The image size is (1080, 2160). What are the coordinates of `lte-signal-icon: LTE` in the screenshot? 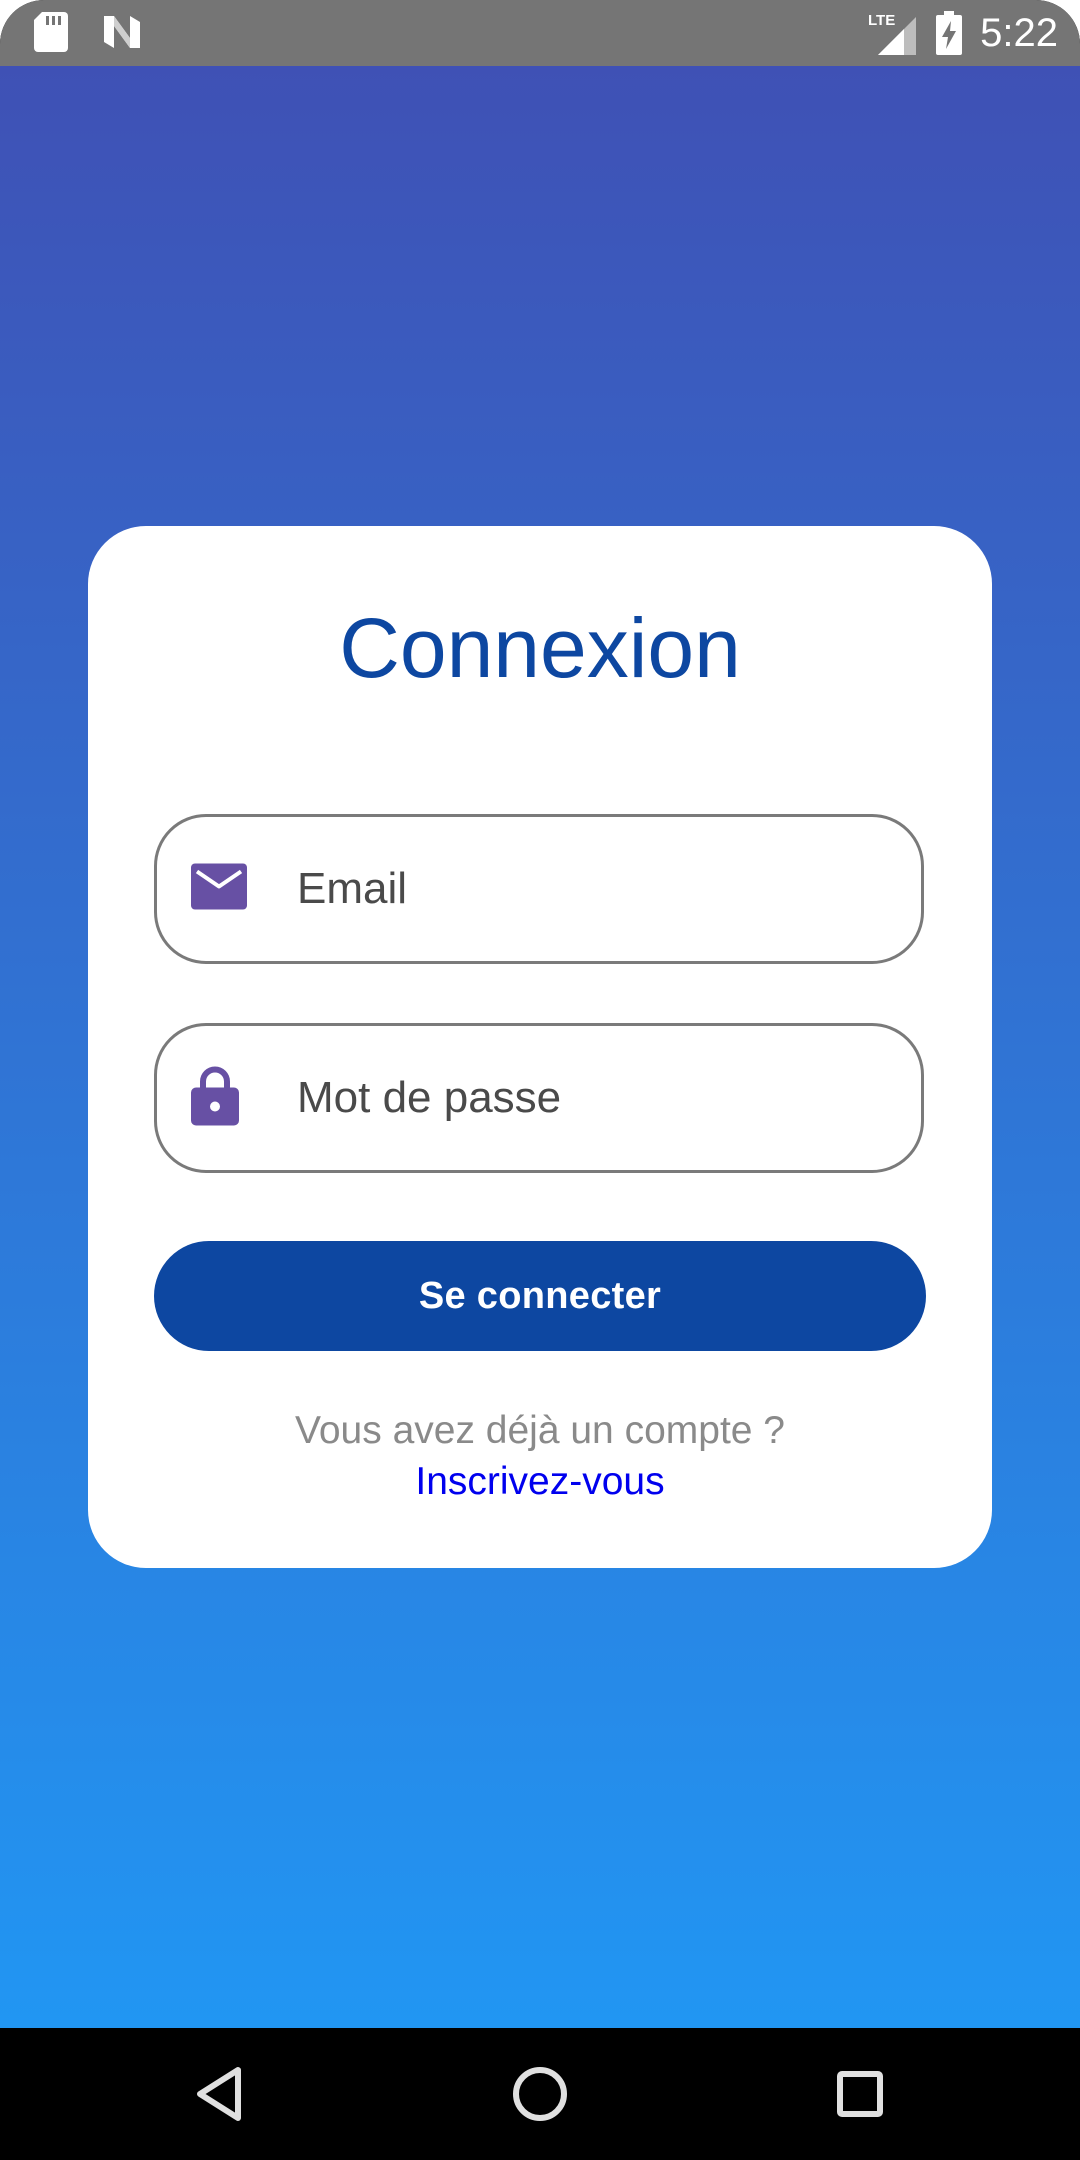 It's located at (893, 33).